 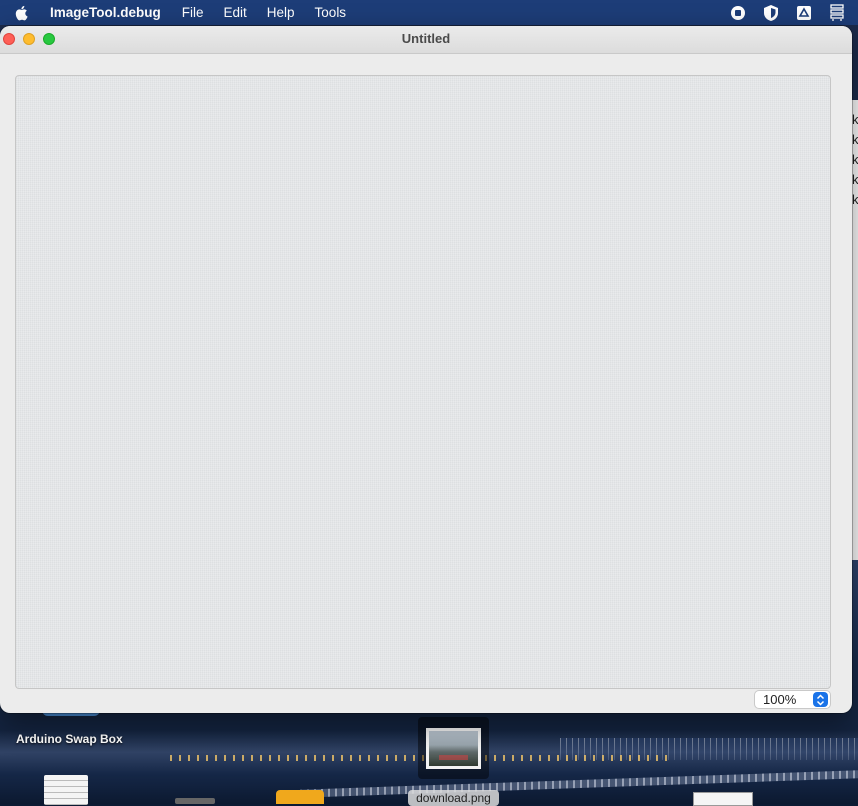 I want to click on stop-circle-icon, so click(x=737, y=12).